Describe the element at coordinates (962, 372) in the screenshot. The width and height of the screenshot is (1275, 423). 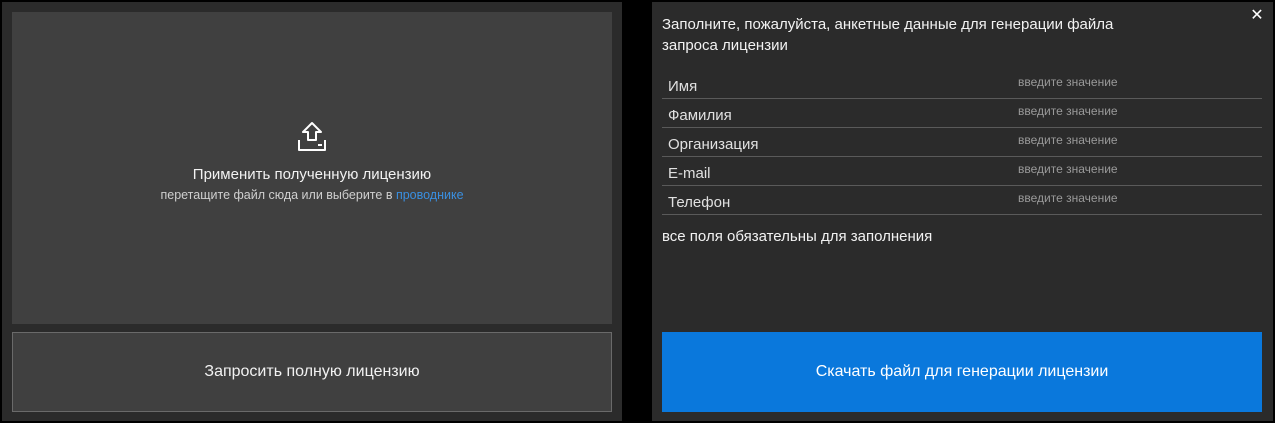
I see `download-license-request-button: Скачать файл для генерации лицензии` at that location.